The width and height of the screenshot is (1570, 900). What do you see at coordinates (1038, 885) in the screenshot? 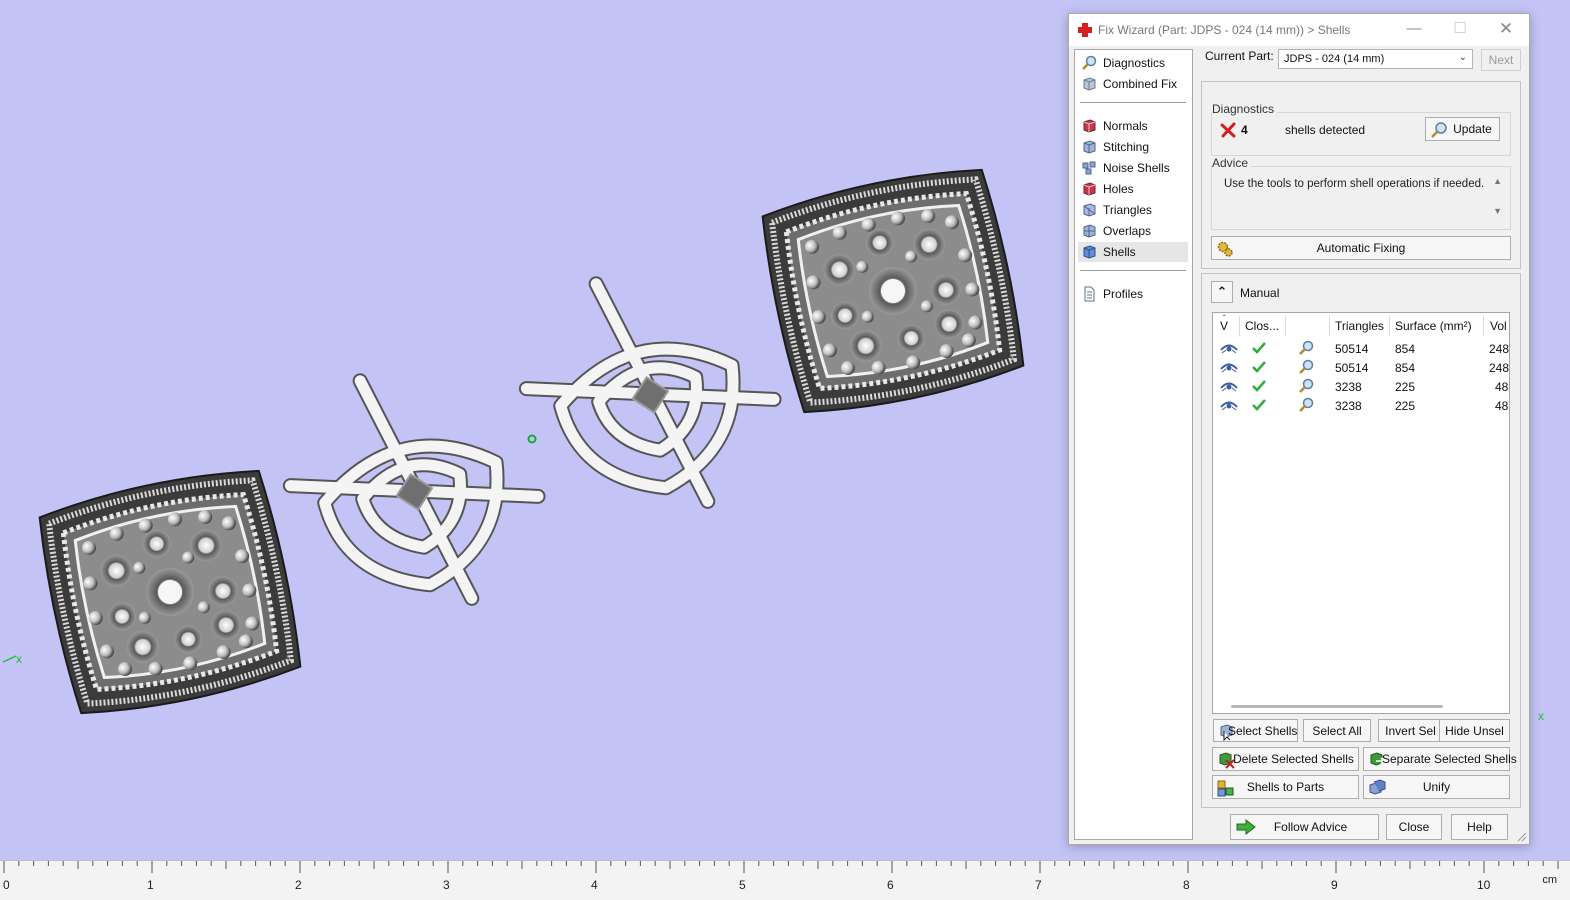
I see `ruler-label-7: 7` at bounding box center [1038, 885].